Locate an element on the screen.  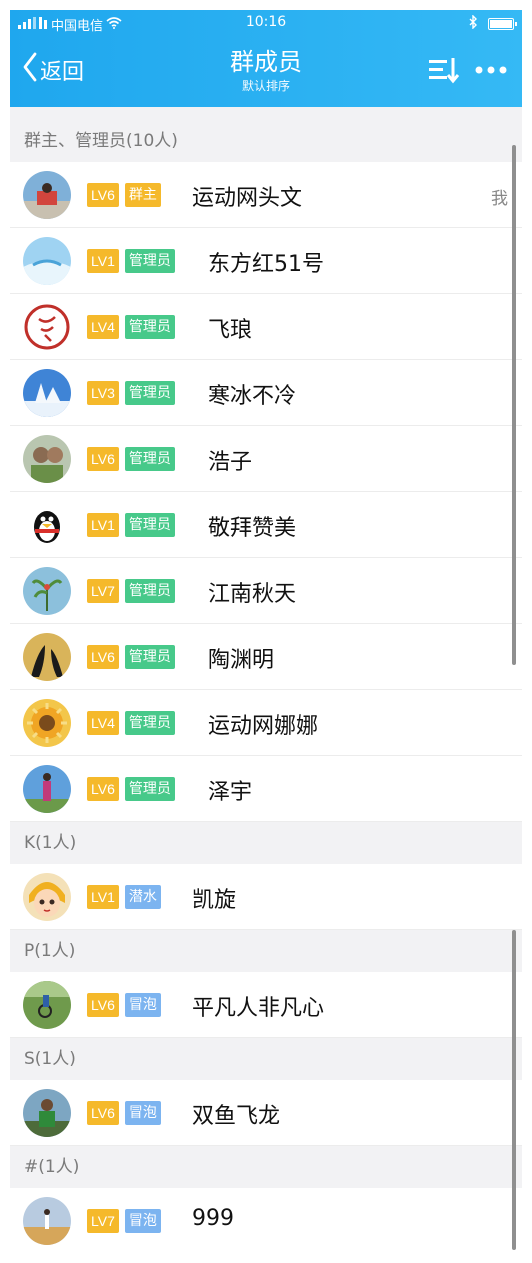
member-row: LV1 管理员 东方红51号 is located at coordinates (266, 261).